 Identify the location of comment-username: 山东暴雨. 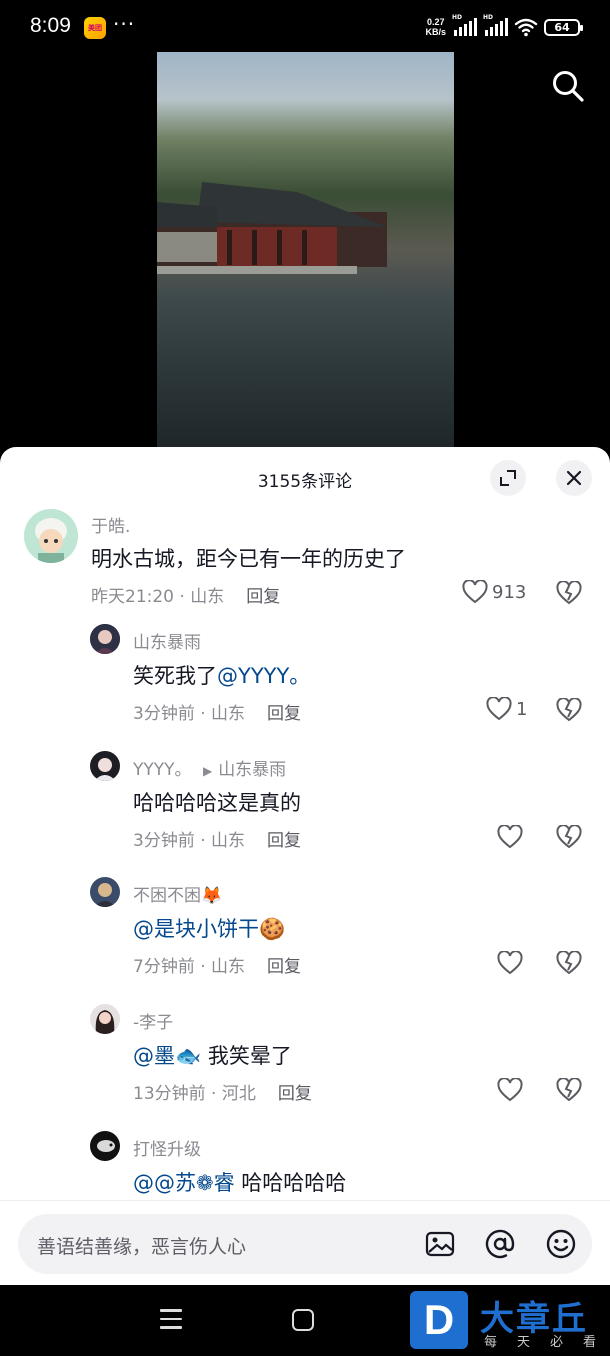
(167, 640).